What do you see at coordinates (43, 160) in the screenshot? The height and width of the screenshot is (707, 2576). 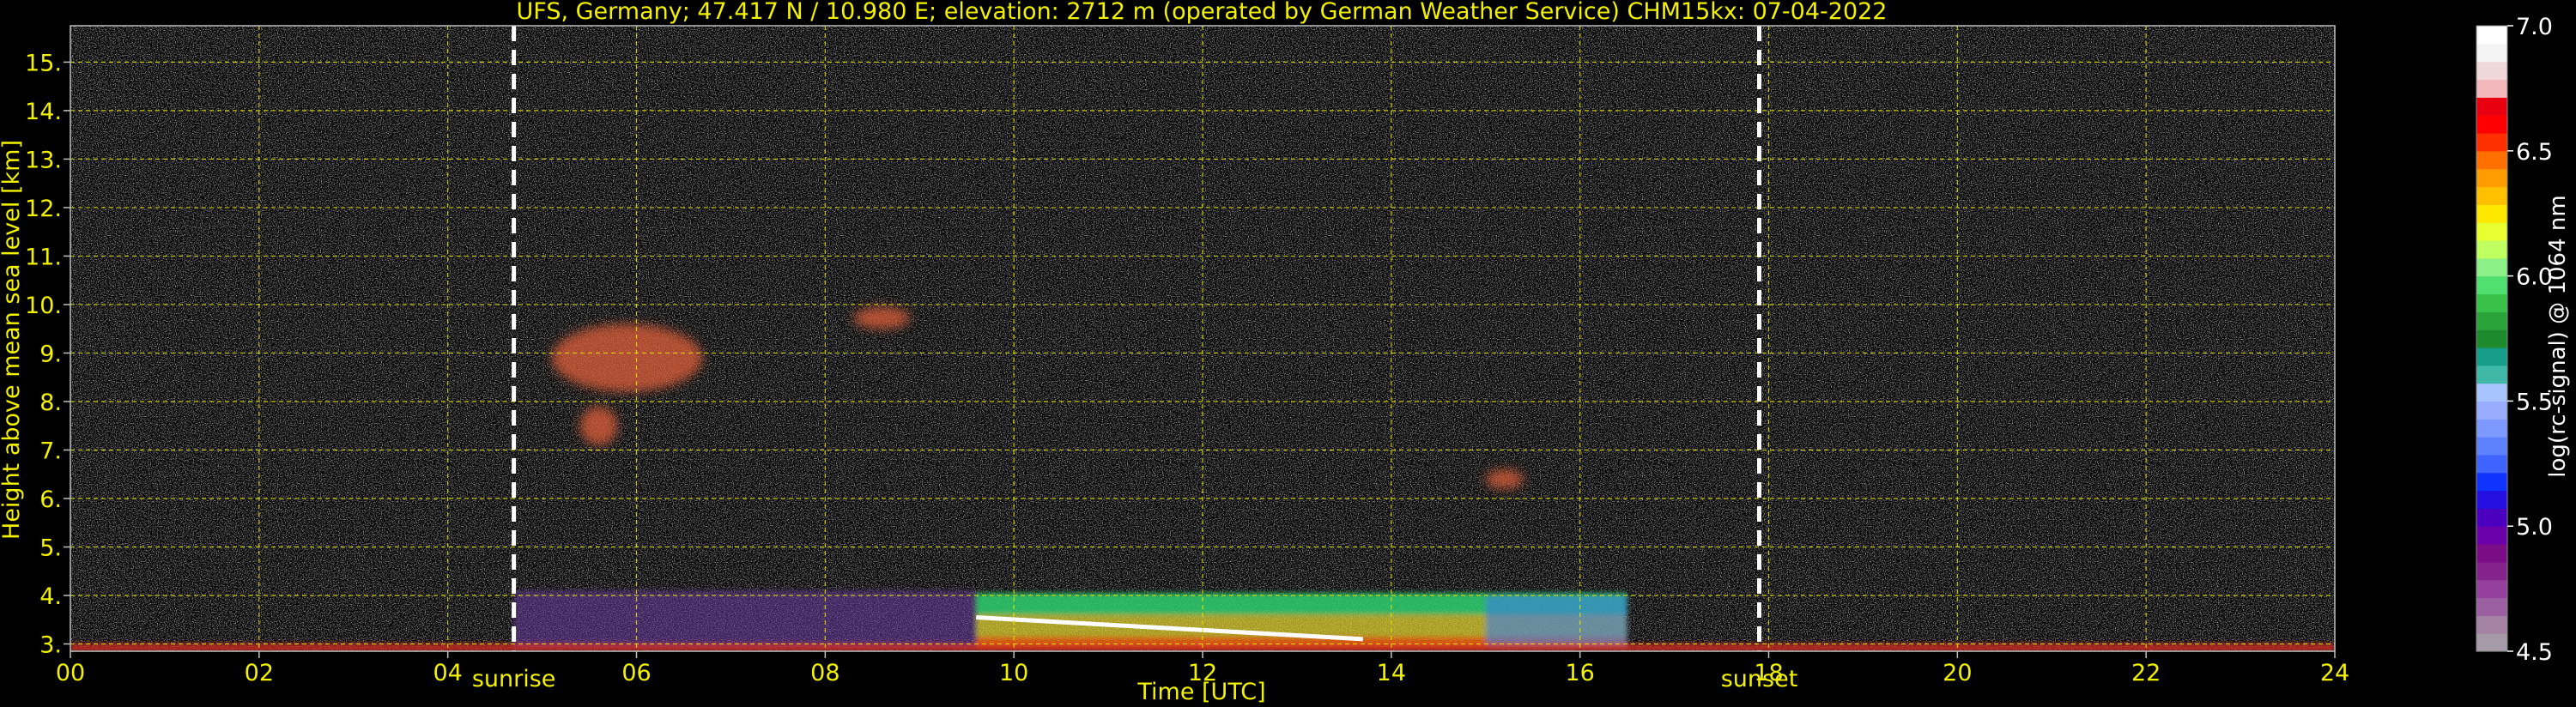 I see `y-tick-label-10: 13.` at bounding box center [43, 160].